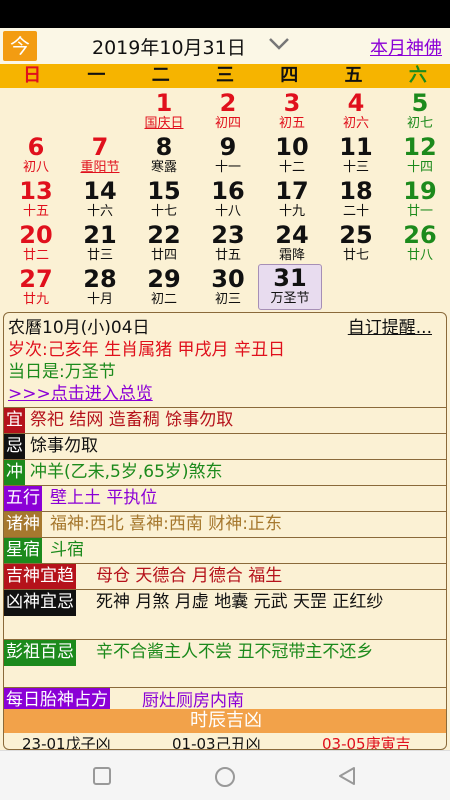  I want to click on day-cell-selected: 31 万圣节, so click(290, 287).